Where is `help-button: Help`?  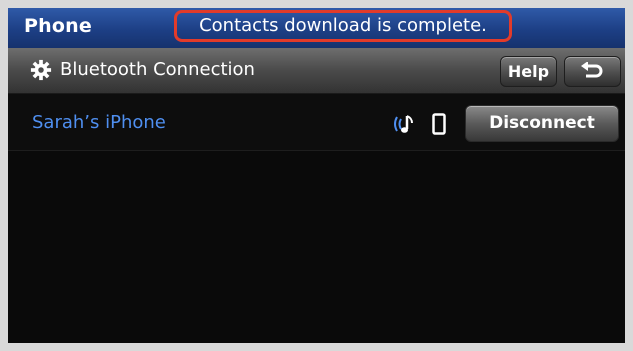
help-button: Help is located at coordinates (528, 71).